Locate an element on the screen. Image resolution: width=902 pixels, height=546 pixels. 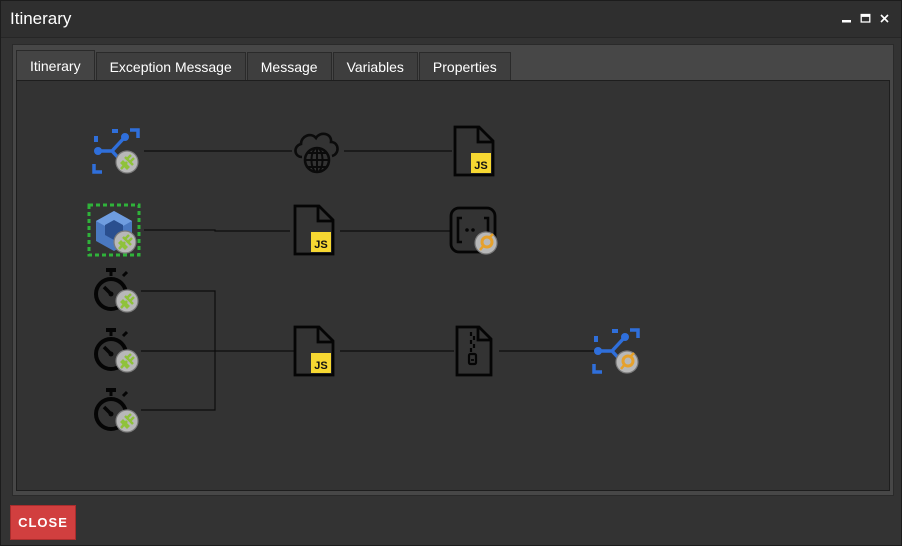
cube-service-node is located at coordinates (114, 230).